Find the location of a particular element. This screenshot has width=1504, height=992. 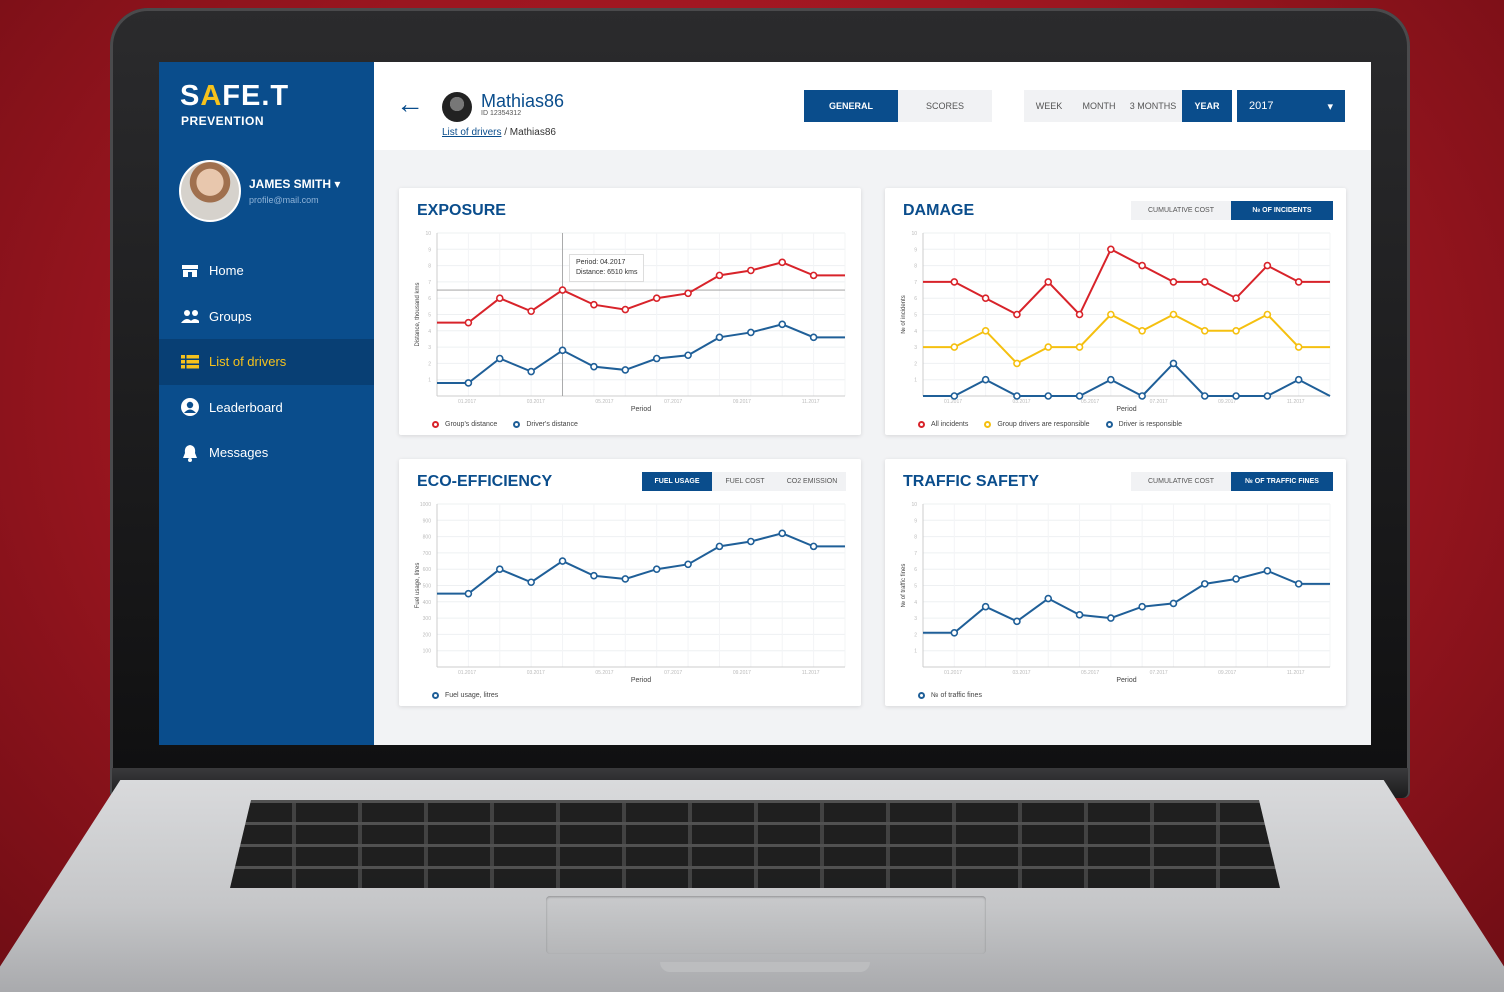

legend-item-all-incidents: All incidents is located at coordinates (943, 424).